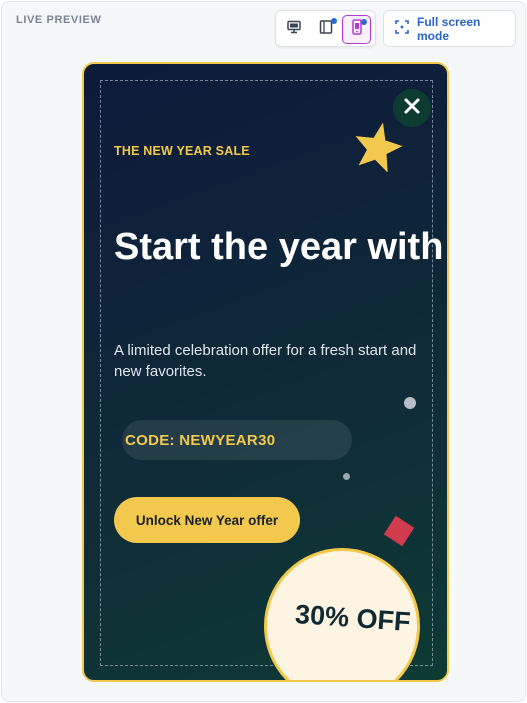 The image size is (527, 703). What do you see at coordinates (59, 20) in the screenshot?
I see `live-preview-label: LIVE PREVIEW` at bounding box center [59, 20].